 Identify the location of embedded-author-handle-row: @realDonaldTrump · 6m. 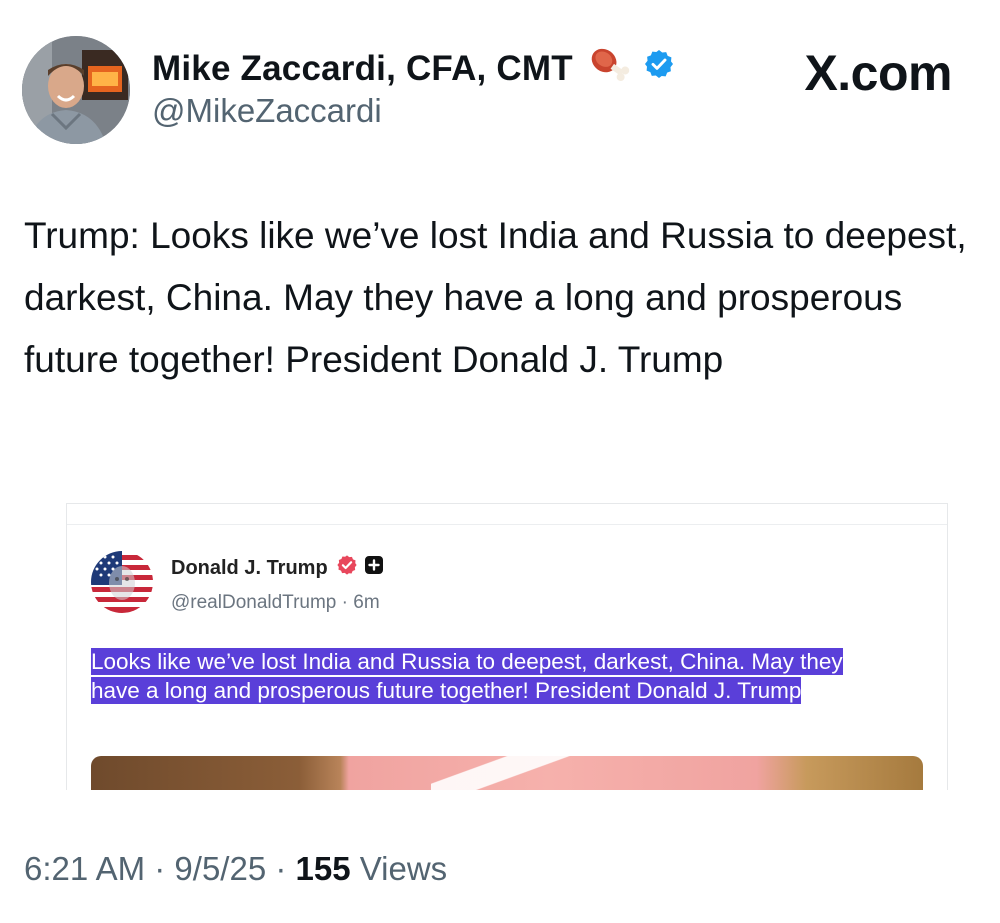
(275, 603).